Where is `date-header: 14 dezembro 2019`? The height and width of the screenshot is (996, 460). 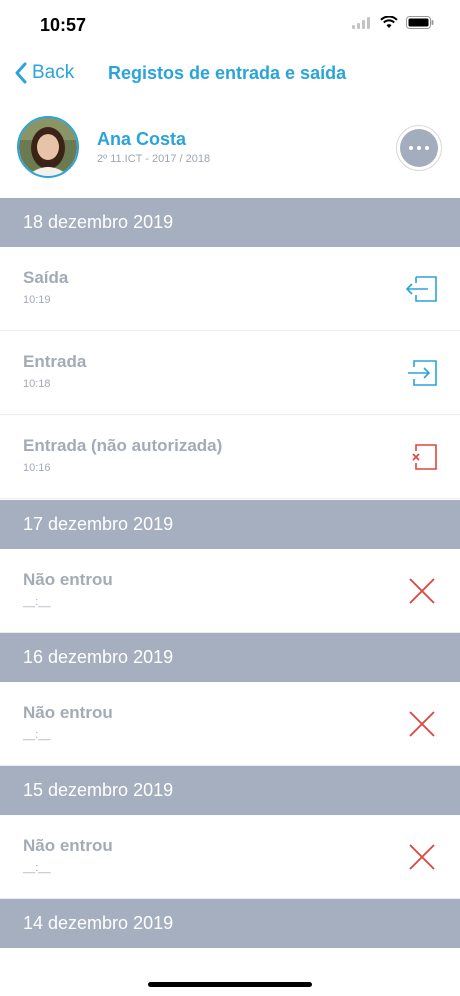
date-header: 14 dezembro 2019 is located at coordinates (230, 923).